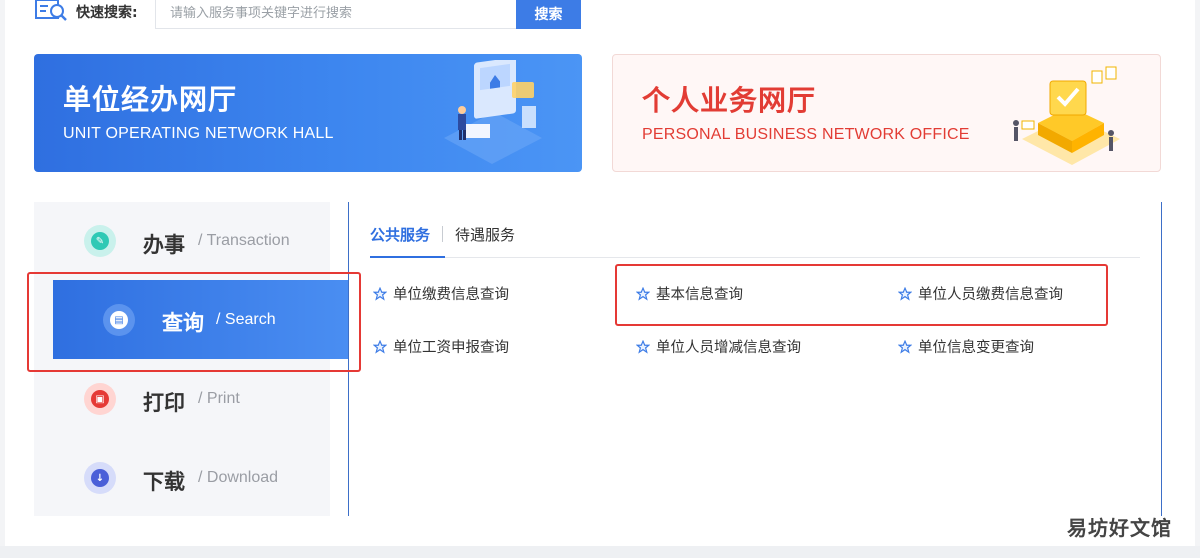 The image size is (1200, 558). What do you see at coordinates (51, 10) in the screenshot?
I see `search-icon` at bounding box center [51, 10].